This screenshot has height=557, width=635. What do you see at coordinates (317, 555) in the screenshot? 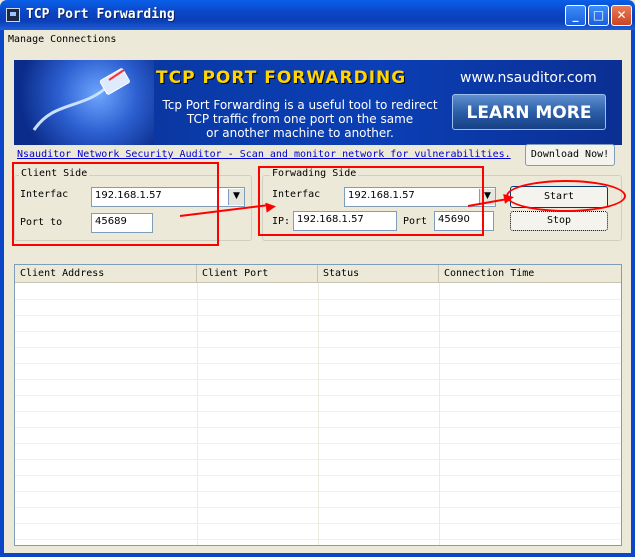
I see `window-frame-bottom` at bounding box center [317, 555].